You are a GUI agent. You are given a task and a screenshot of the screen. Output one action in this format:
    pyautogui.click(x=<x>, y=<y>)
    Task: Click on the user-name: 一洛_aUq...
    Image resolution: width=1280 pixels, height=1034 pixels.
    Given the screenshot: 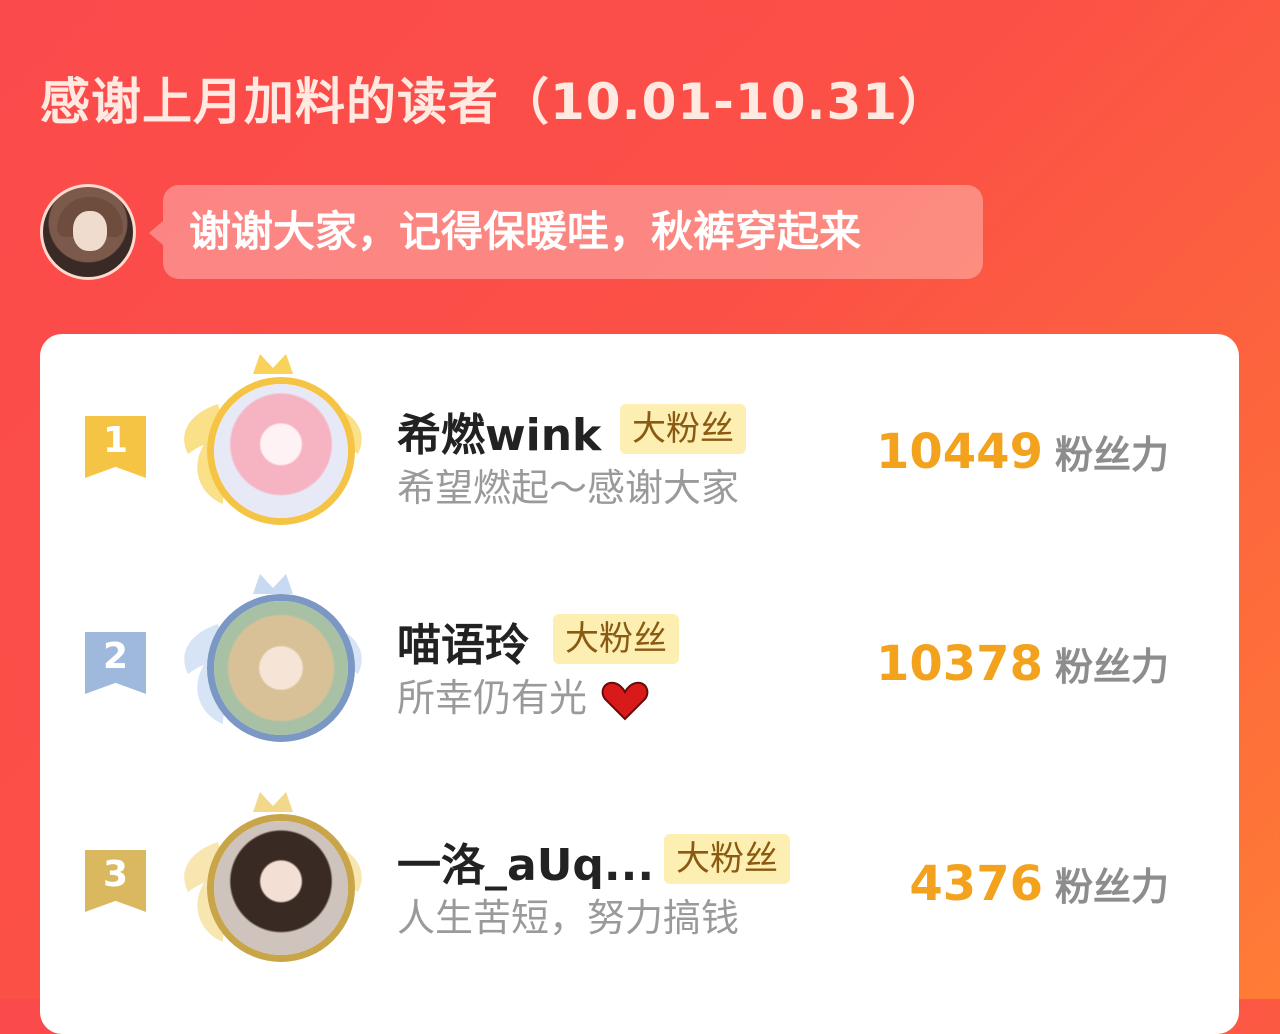 What is the action you would take?
    pyautogui.click(x=525, y=861)
    